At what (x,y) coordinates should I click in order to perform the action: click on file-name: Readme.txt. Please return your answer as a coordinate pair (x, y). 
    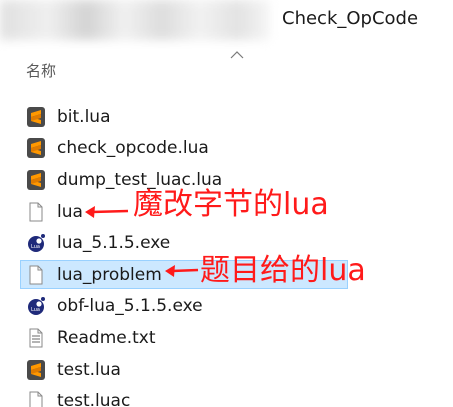
    Looking at the image, I should click on (106, 337).